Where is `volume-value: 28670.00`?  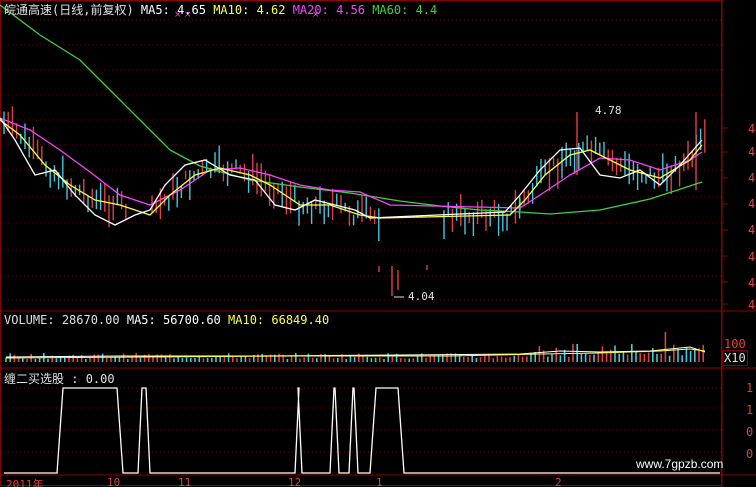 volume-value: 28670.00 is located at coordinates (90, 320).